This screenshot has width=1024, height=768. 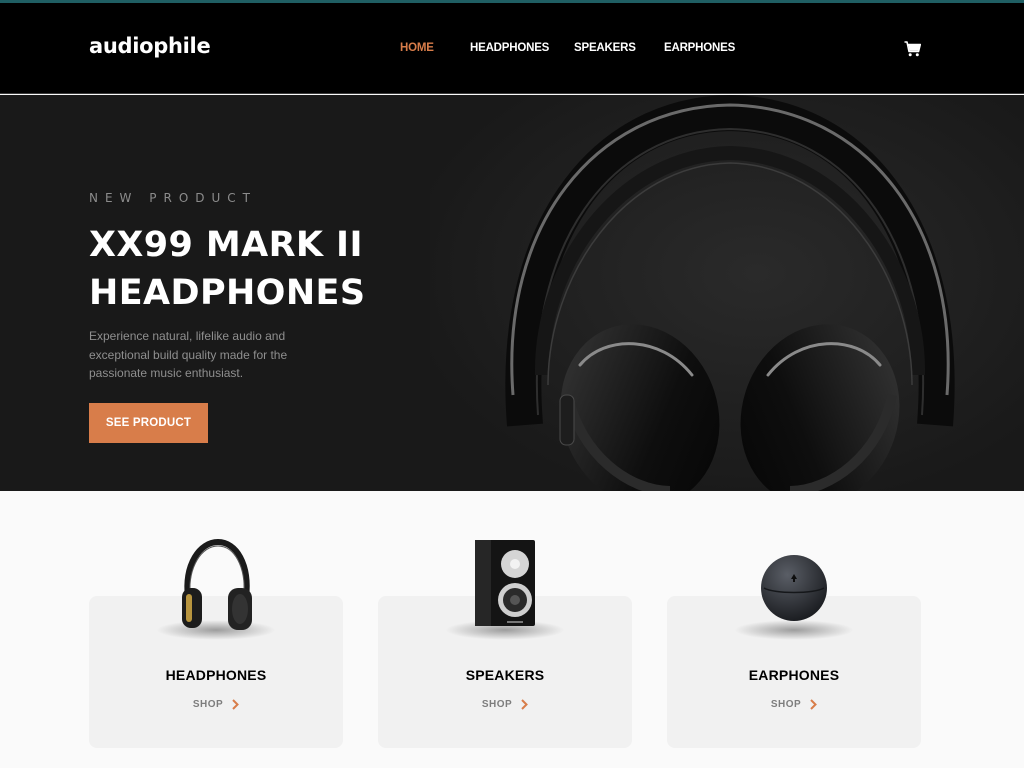 What do you see at coordinates (227, 269) in the screenshot?
I see `hero-title: XX99 MARK II HEADPHONES` at bounding box center [227, 269].